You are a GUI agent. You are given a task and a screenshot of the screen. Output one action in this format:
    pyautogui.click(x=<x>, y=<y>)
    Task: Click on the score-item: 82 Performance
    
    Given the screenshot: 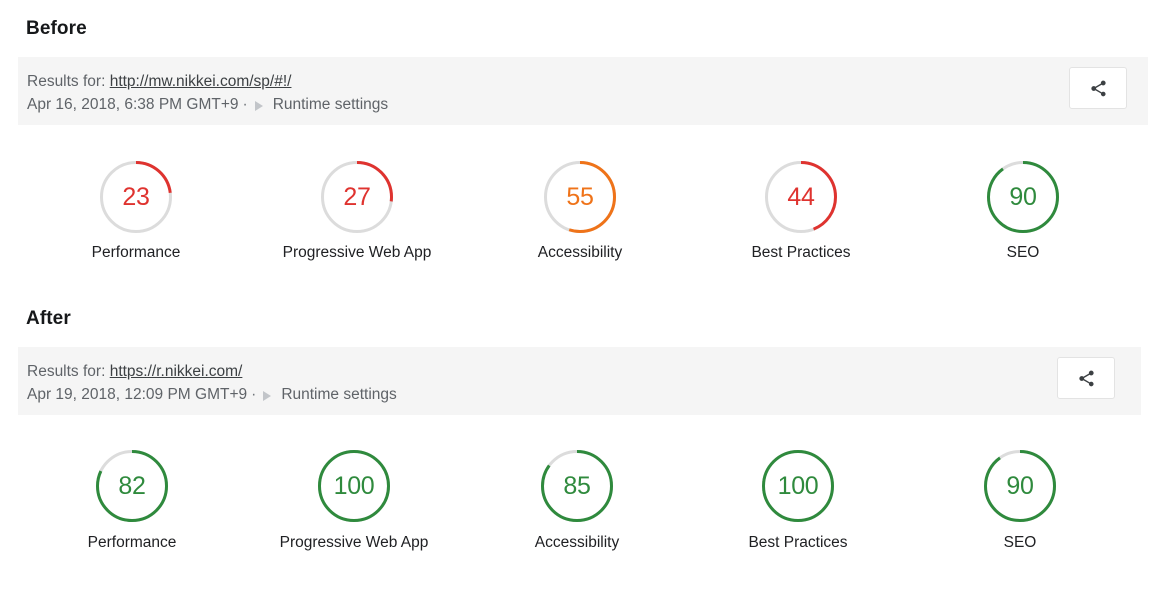 What is the action you would take?
    pyautogui.click(x=132, y=501)
    